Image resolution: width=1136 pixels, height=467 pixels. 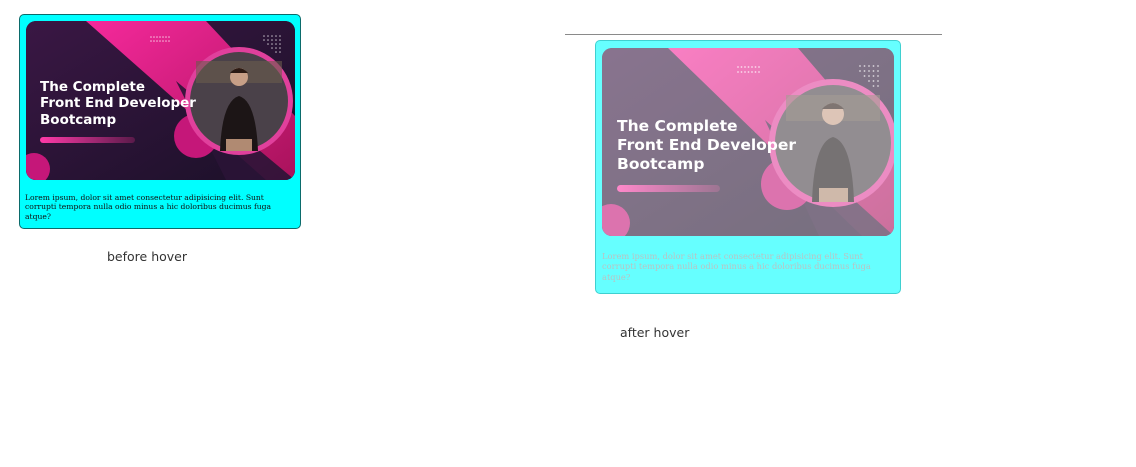 I want to click on caption-after-hover: after hover, so click(x=655, y=332).